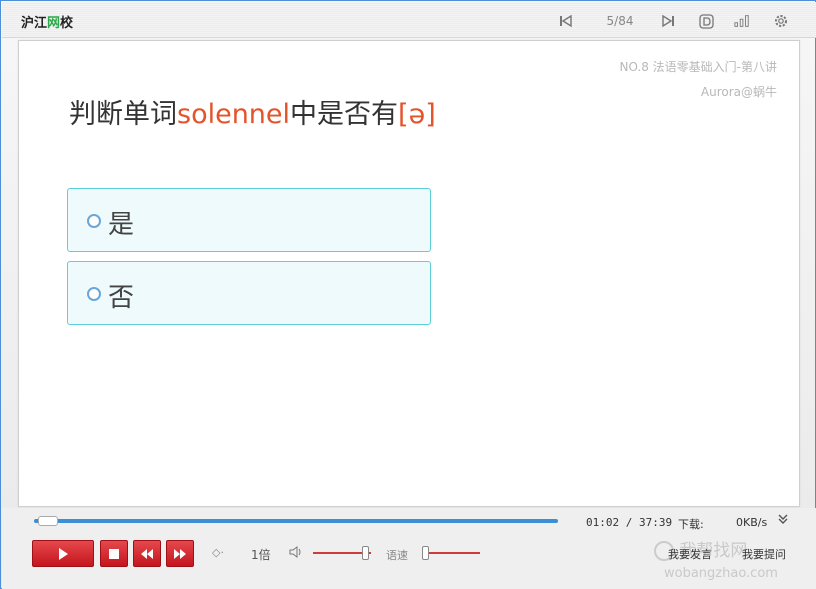  I want to click on volume-icon, so click(296, 554).